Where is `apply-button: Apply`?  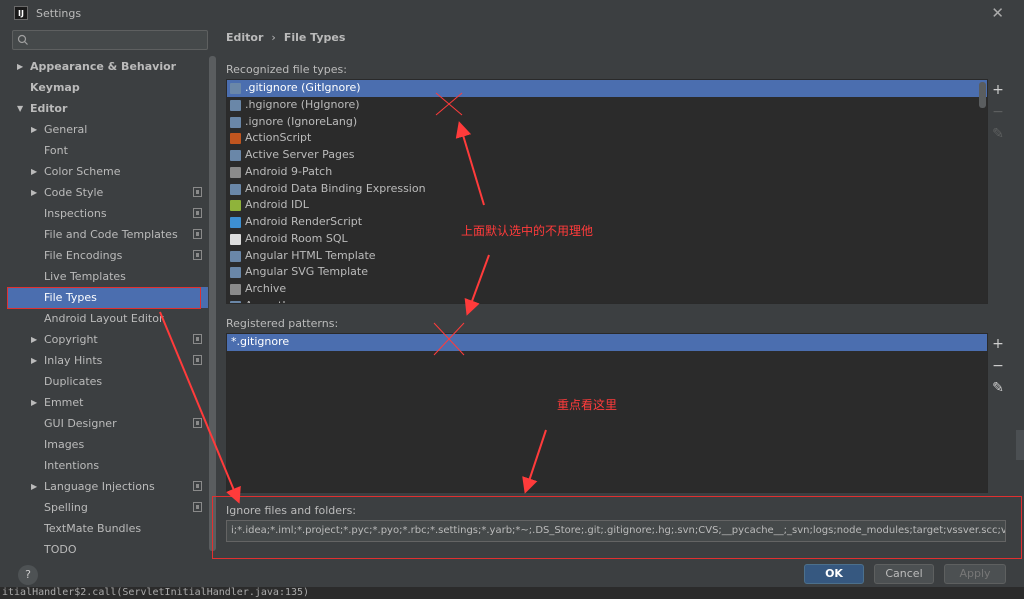
apply-button: Apply is located at coordinates (975, 574).